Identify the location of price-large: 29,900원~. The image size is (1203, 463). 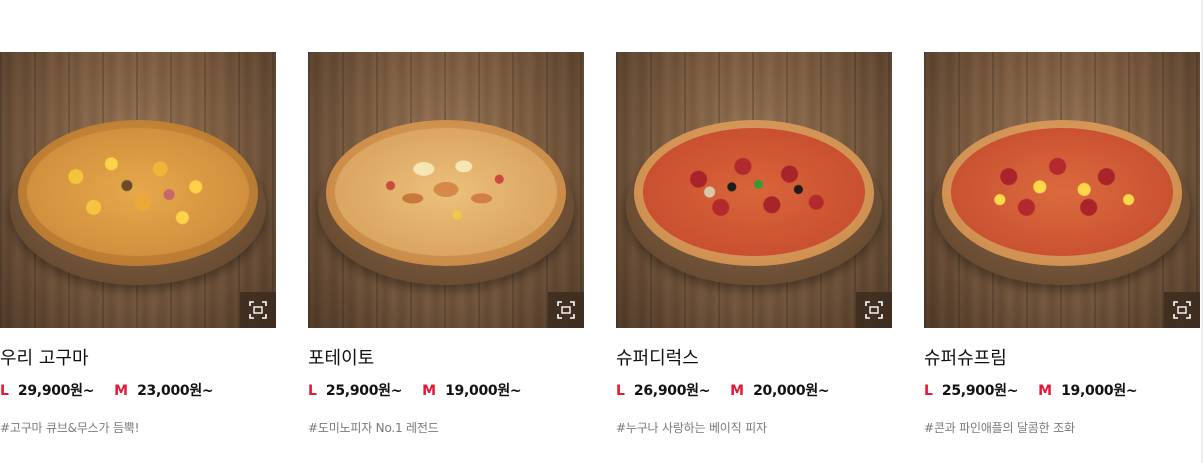
(56, 391).